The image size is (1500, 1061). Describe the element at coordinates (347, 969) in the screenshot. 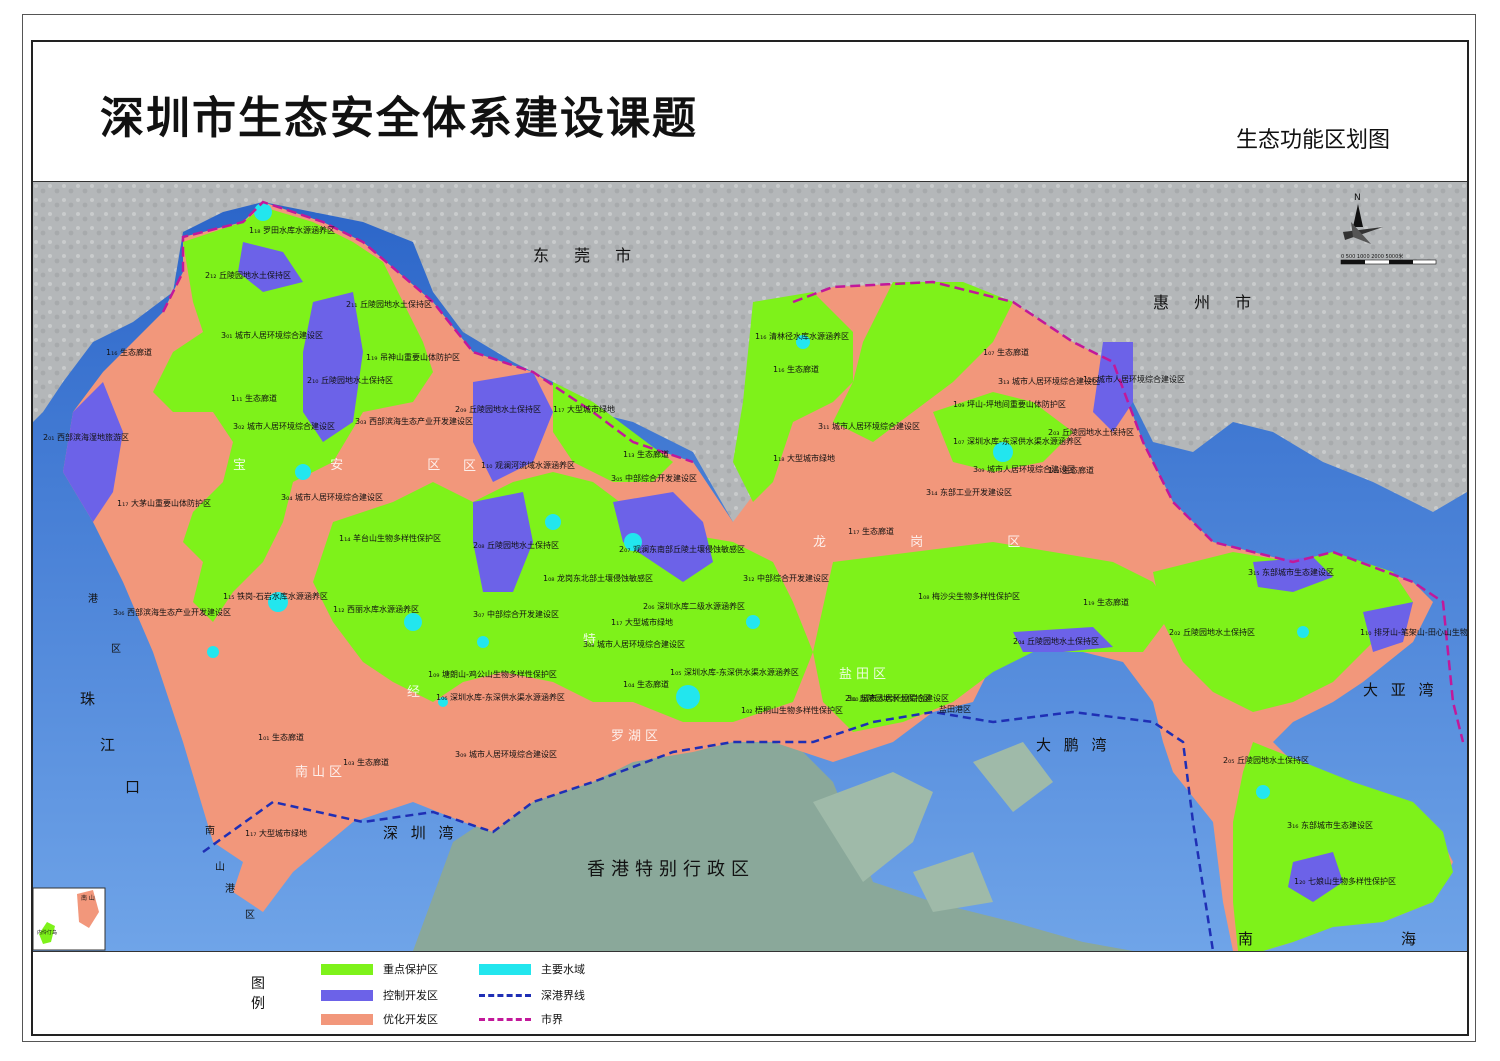

I see `swatch-key-protection` at that location.